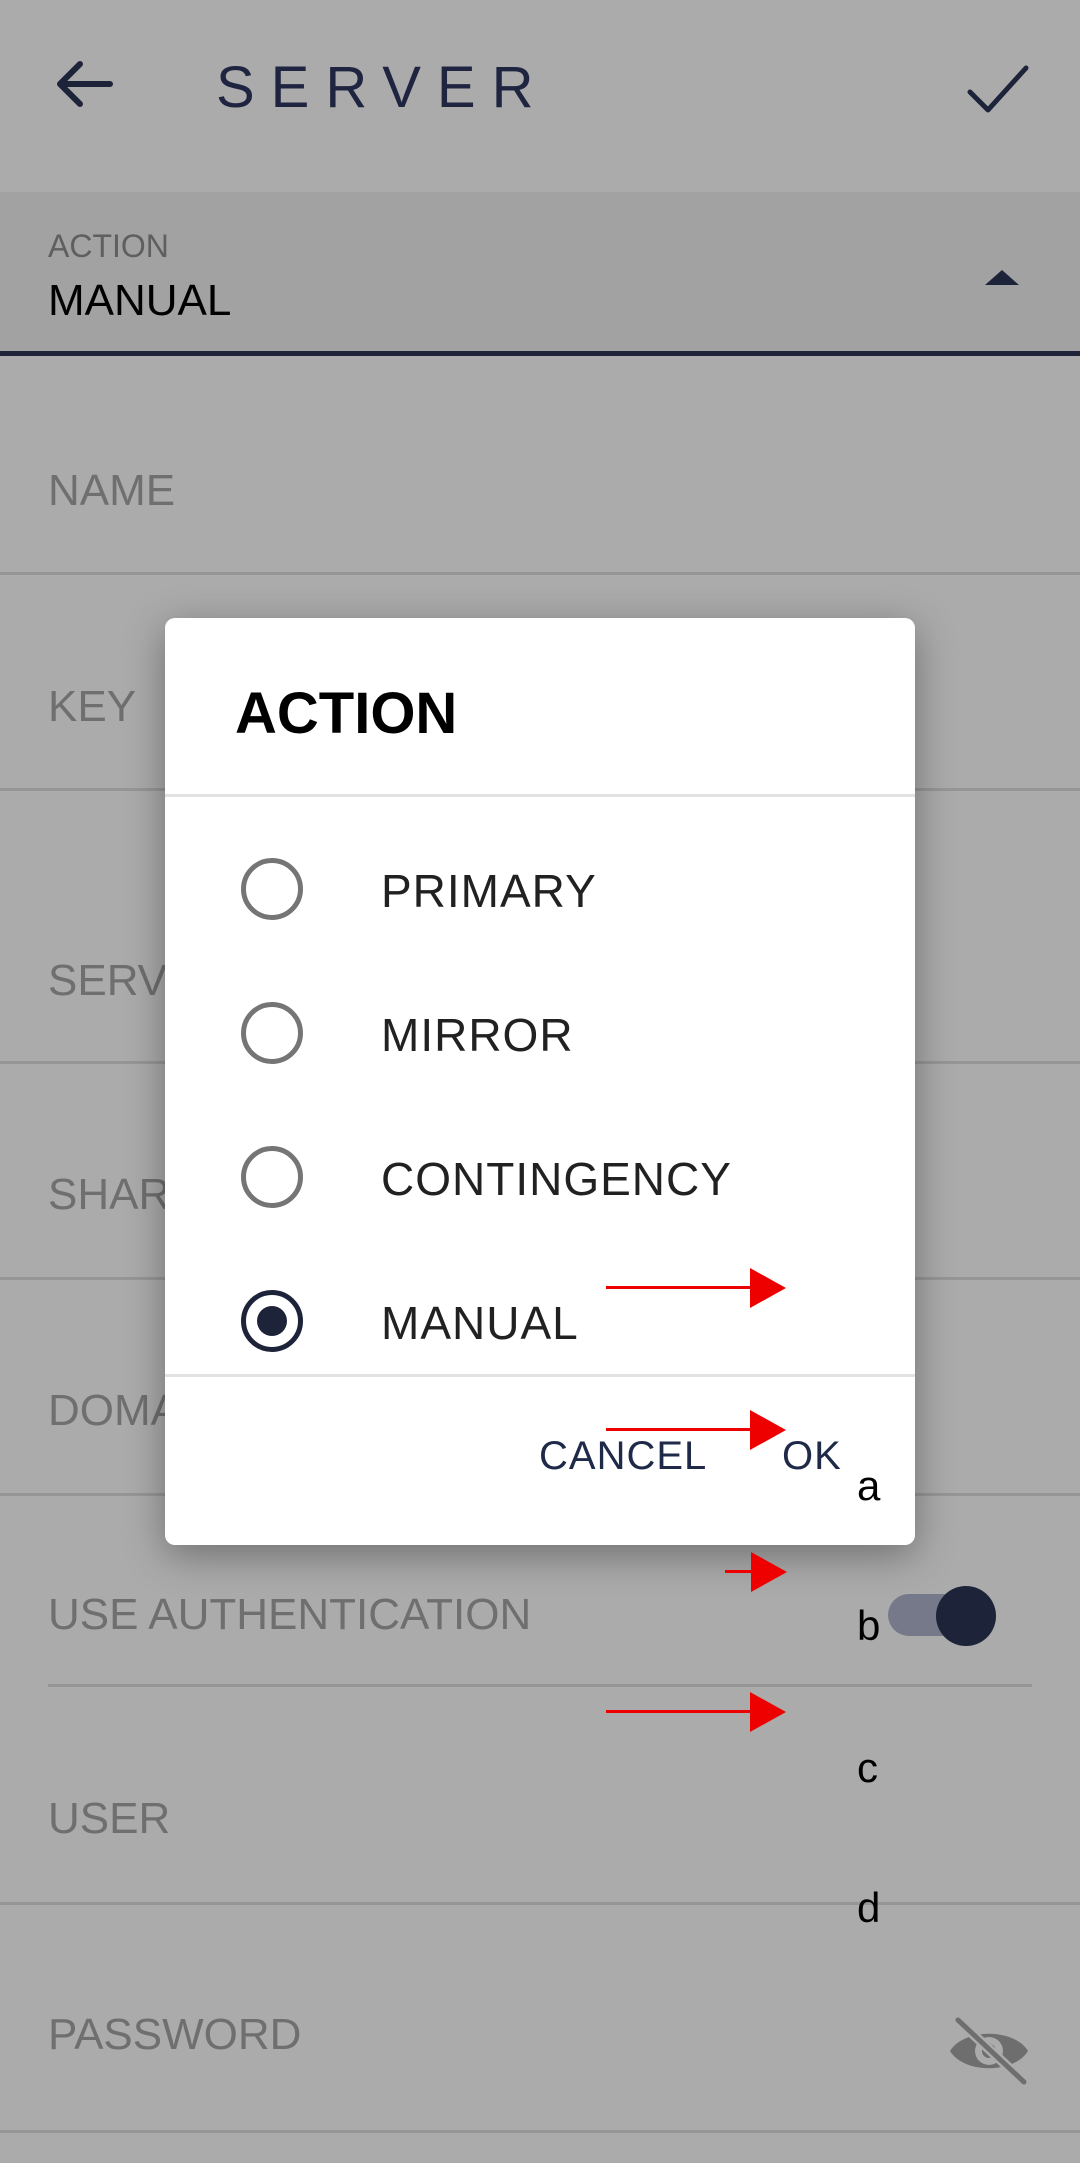 The width and height of the screenshot is (1080, 2163). What do you see at coordinates (540, 1685) in the screenshot?
I see `use-authentication-underline` at bounding box center [540, 1685].